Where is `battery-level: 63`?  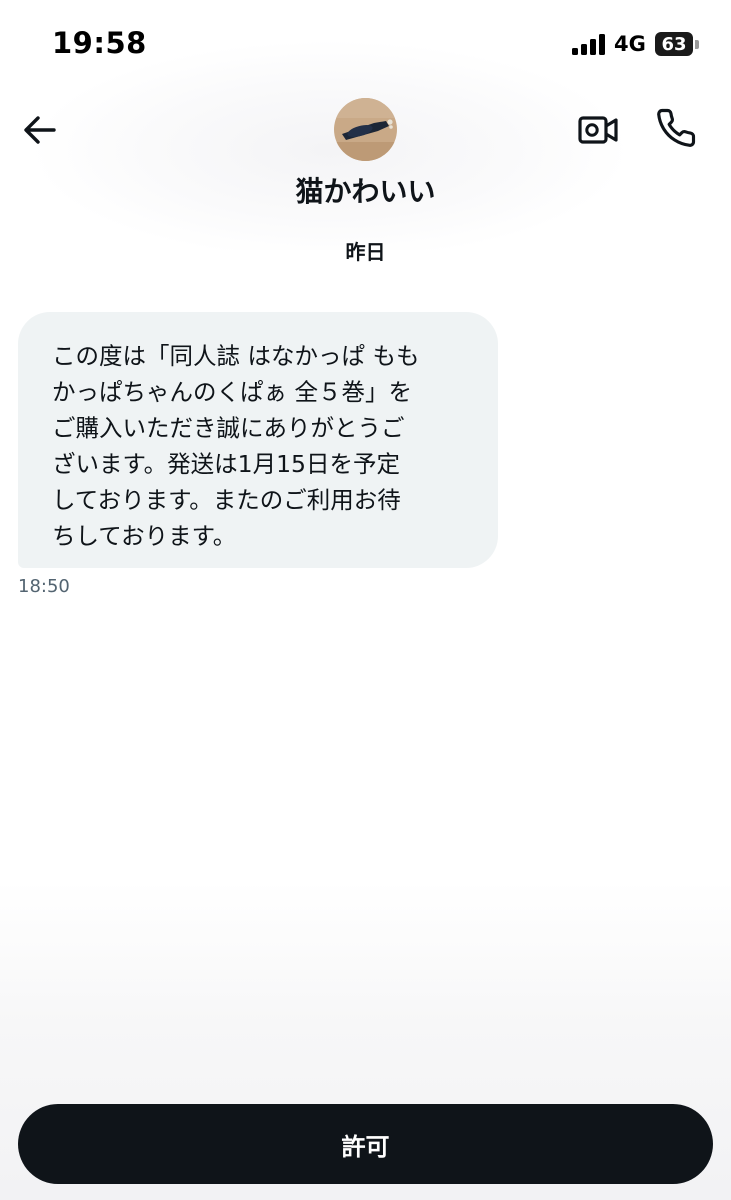 battery-level: 63 is located at coordinates (674, 44).